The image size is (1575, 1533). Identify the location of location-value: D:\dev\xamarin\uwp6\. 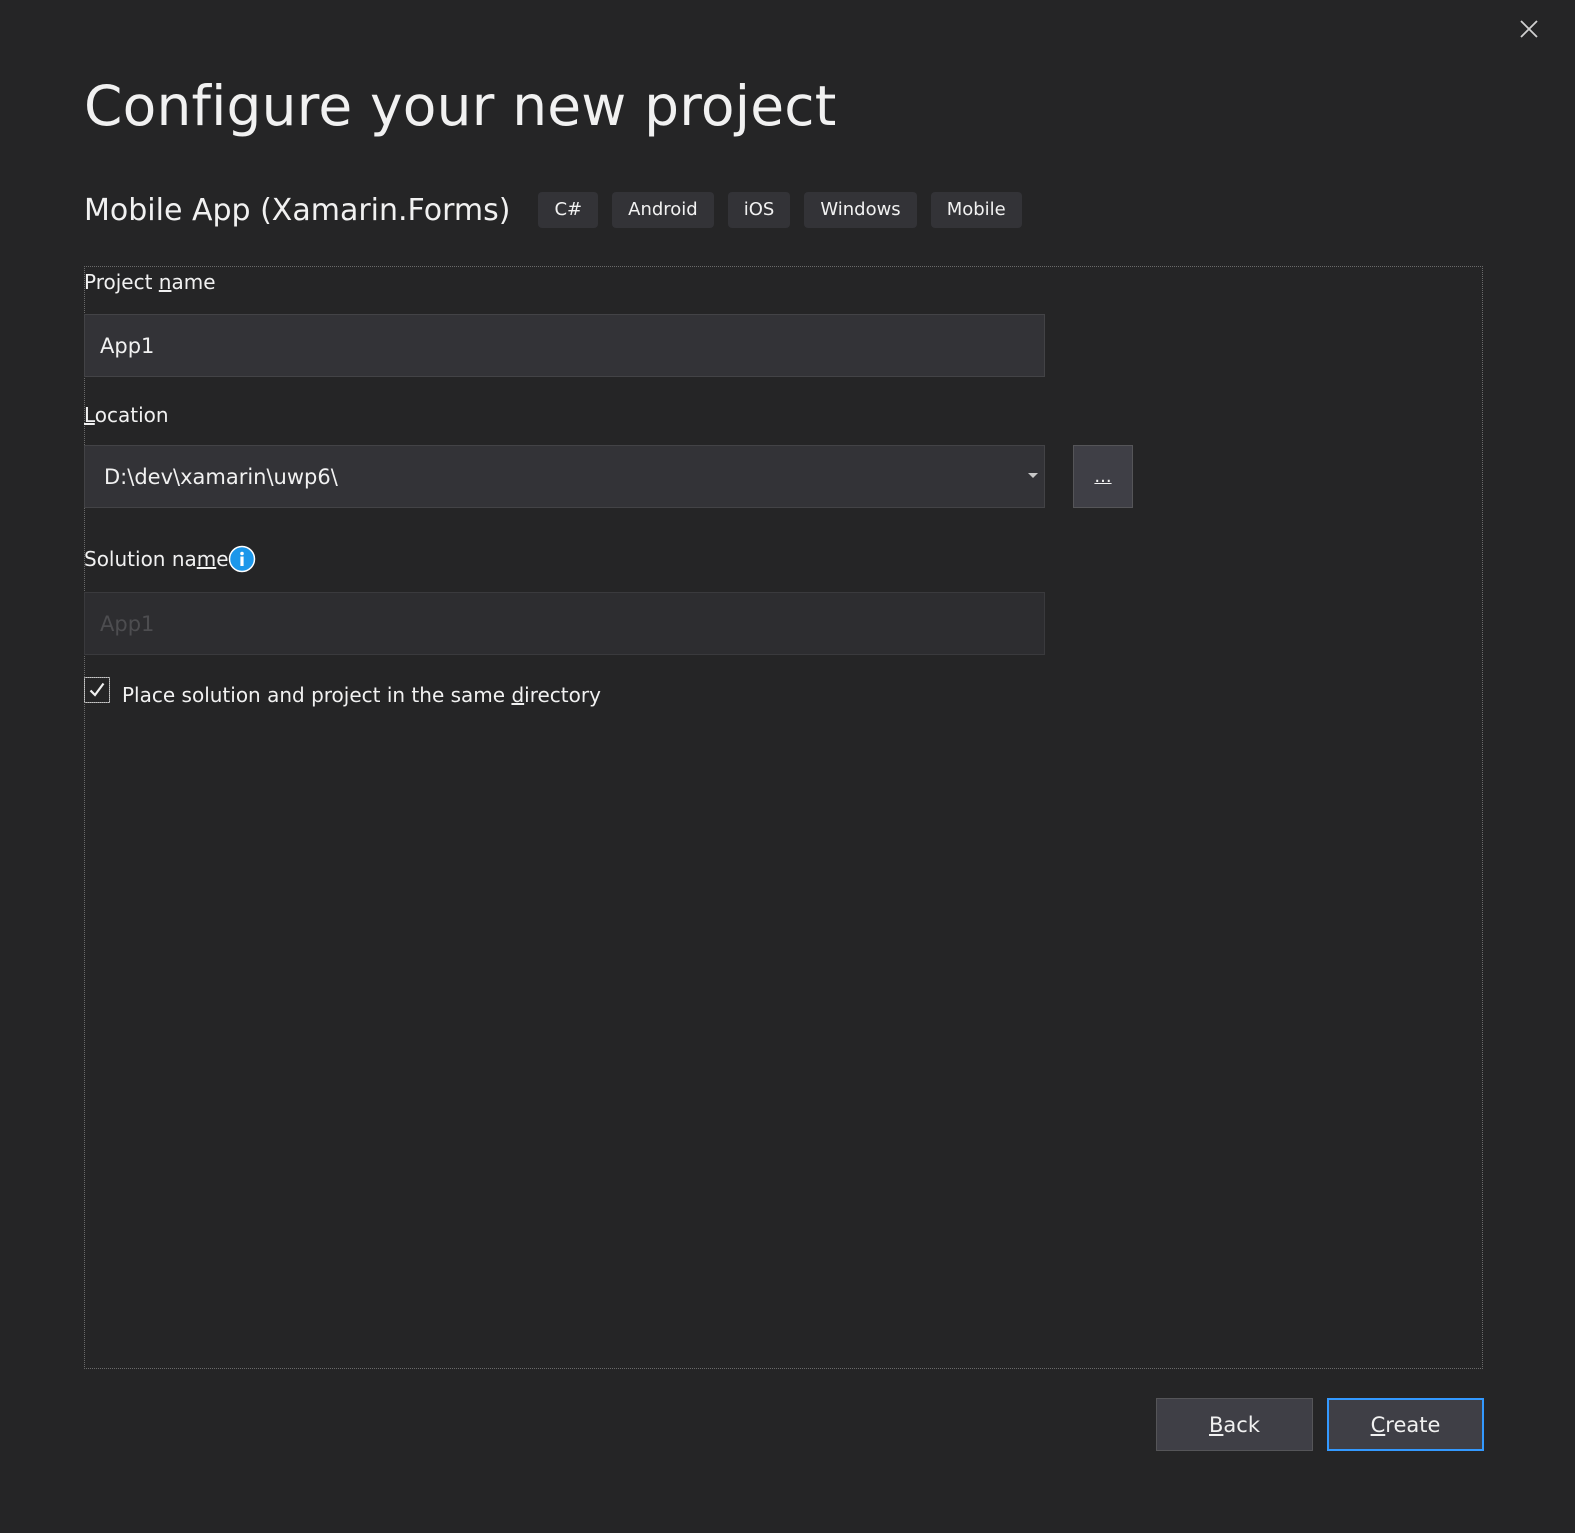
(221, 476).